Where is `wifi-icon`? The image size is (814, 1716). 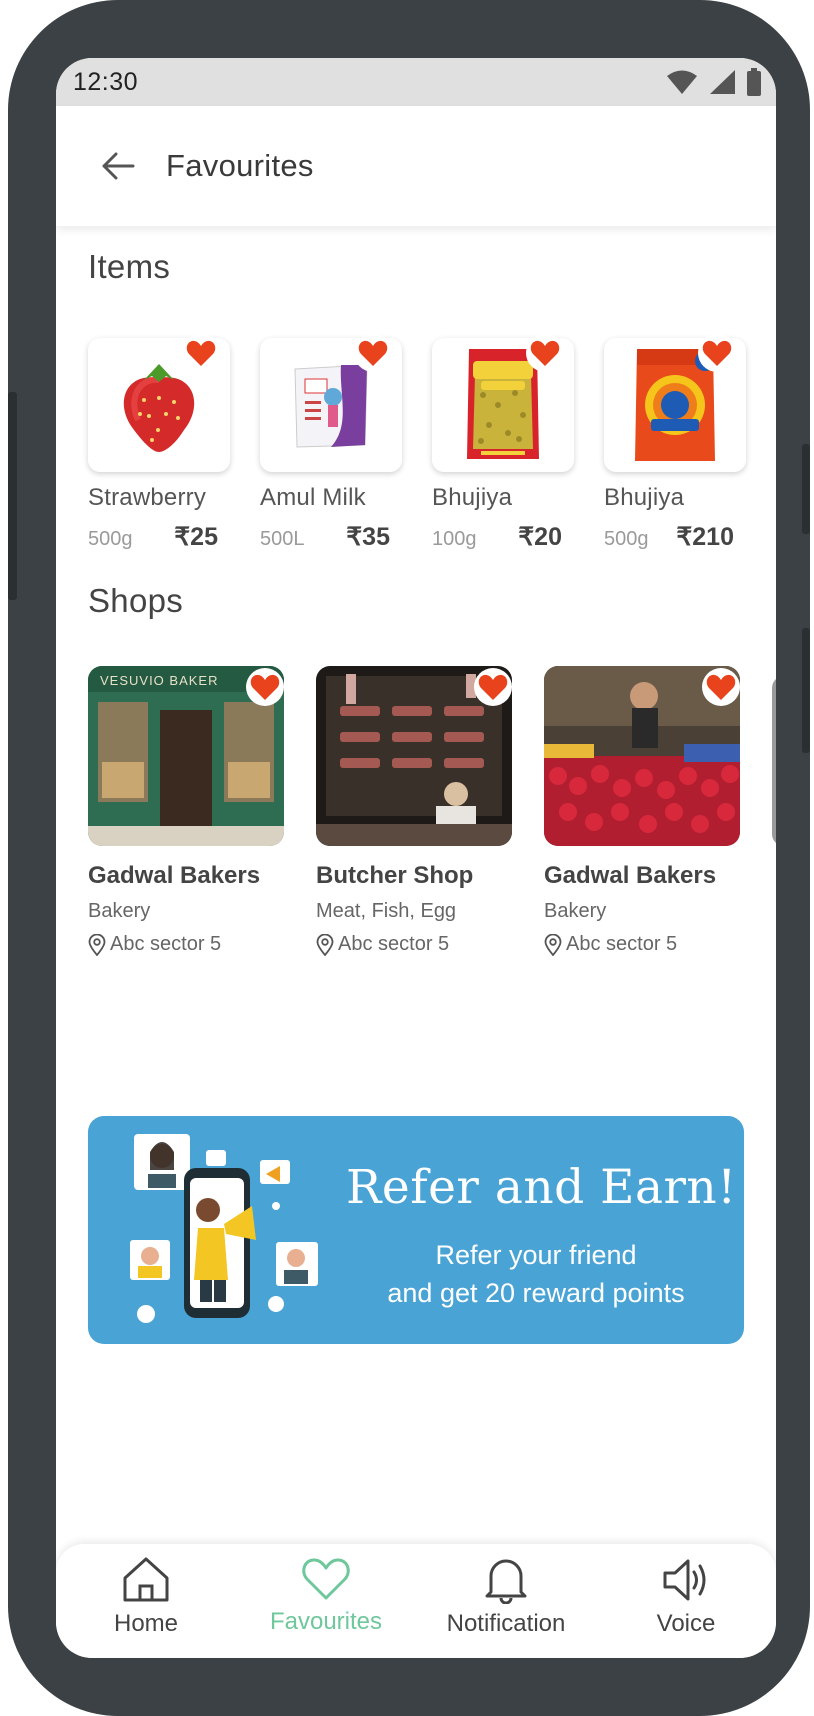
wifi-icon is located at coordinates (682, 82).